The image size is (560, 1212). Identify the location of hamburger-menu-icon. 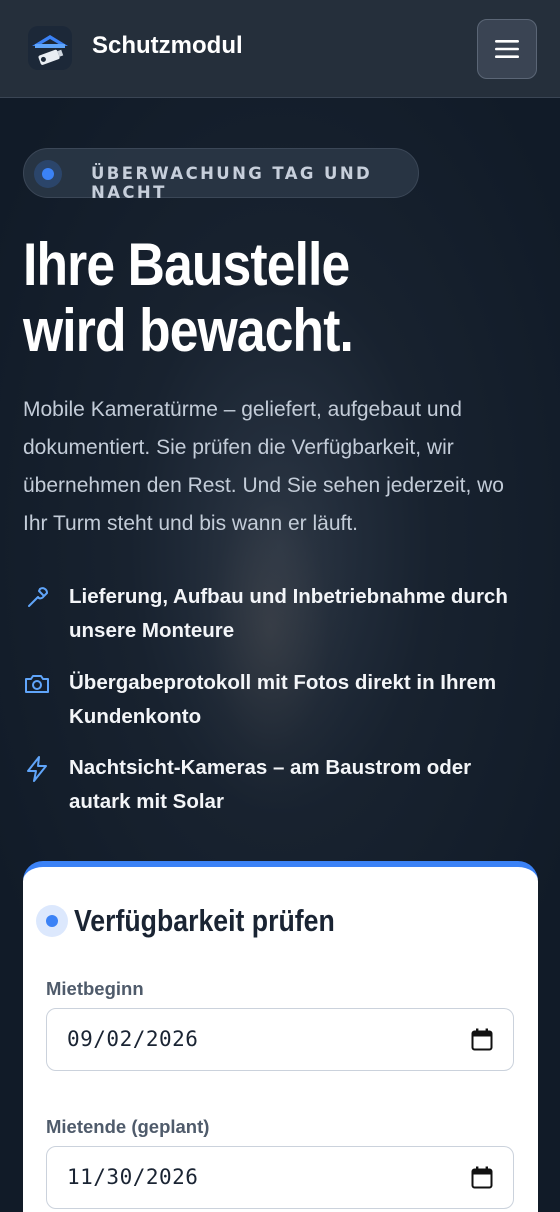
(507, 49).